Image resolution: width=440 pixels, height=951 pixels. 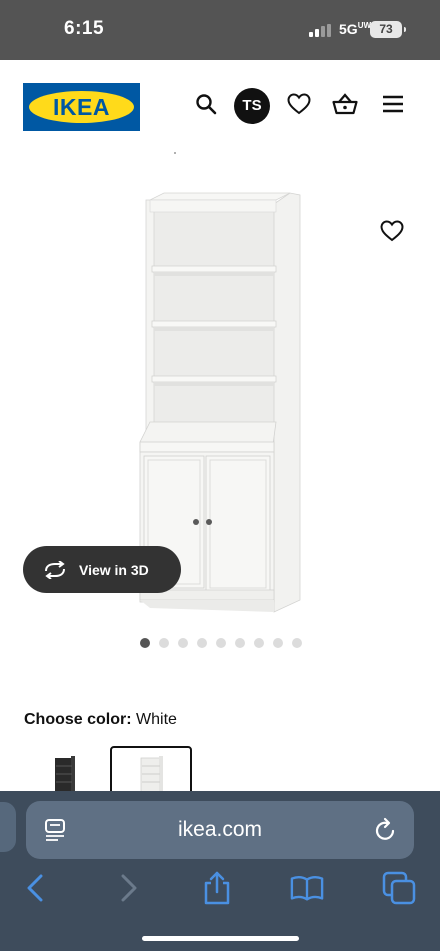 I want to click on basket-icon, so click(x=345, y=104).